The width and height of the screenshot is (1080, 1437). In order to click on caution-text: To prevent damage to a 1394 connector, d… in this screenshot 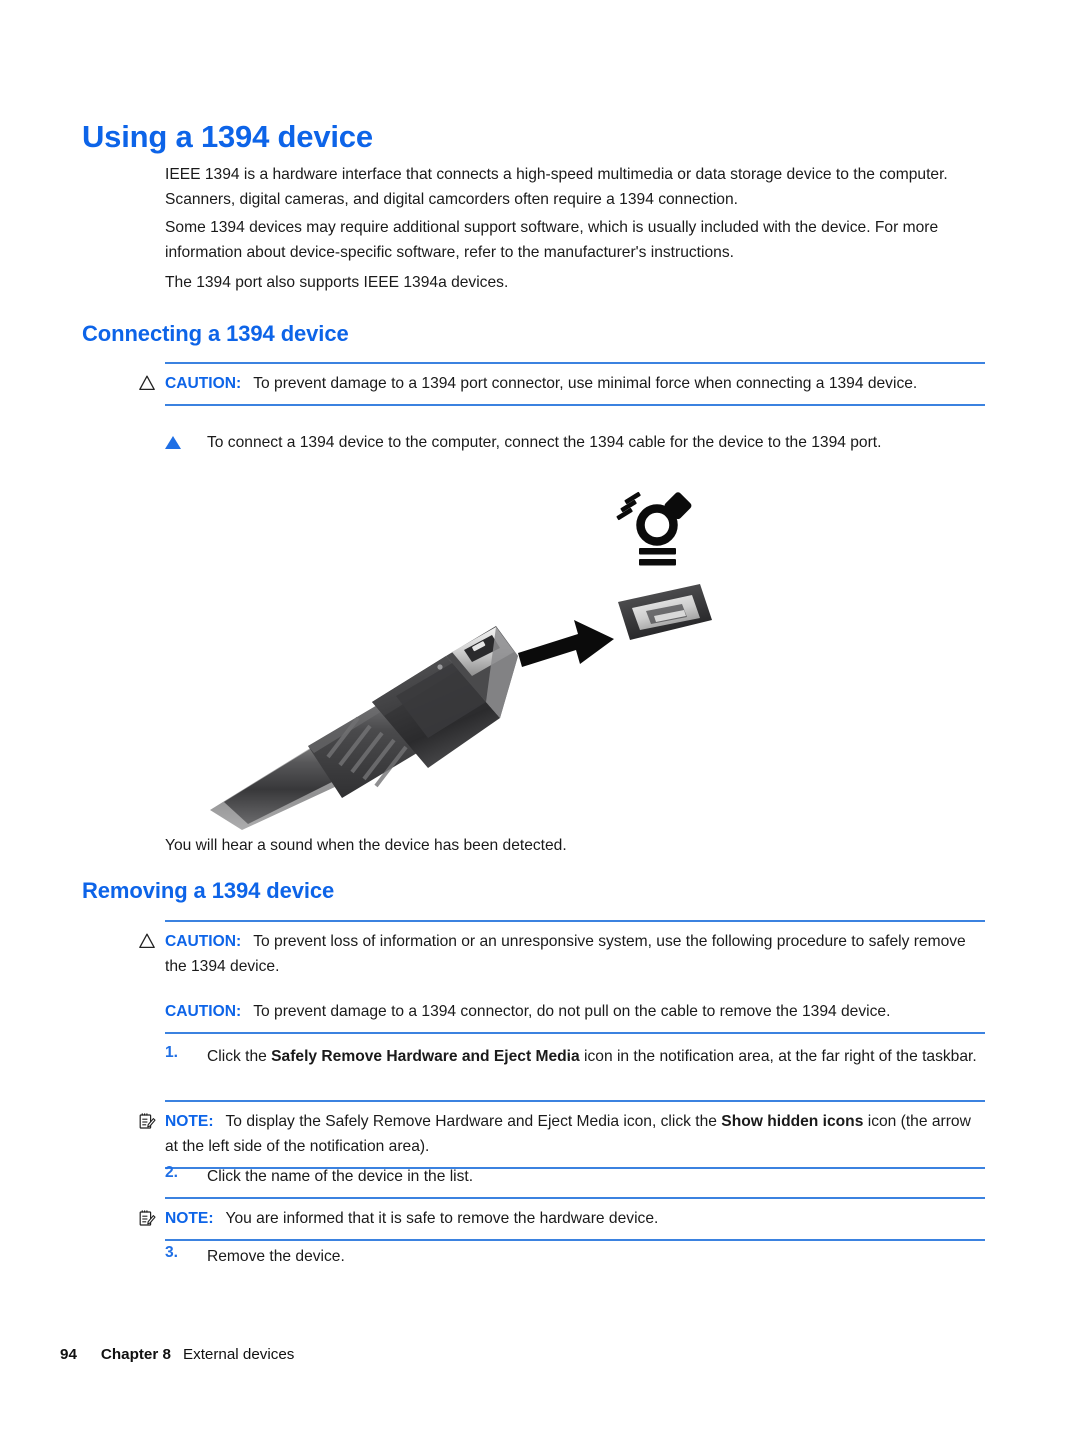, I will do `click(572, 1011)`.